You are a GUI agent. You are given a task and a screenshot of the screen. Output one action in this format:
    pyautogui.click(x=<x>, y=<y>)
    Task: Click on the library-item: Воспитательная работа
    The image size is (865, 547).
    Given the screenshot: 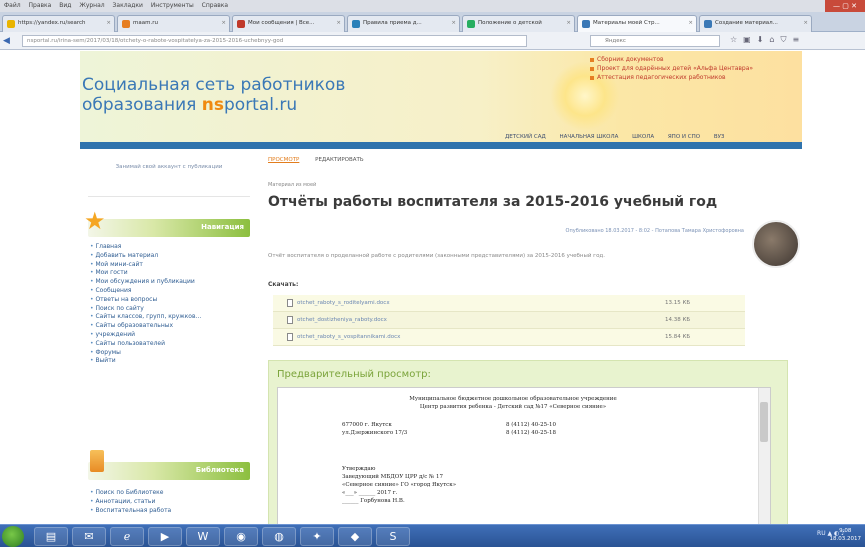 What is the action you would take?
    pyautogui.click(x=130, y=511)
    